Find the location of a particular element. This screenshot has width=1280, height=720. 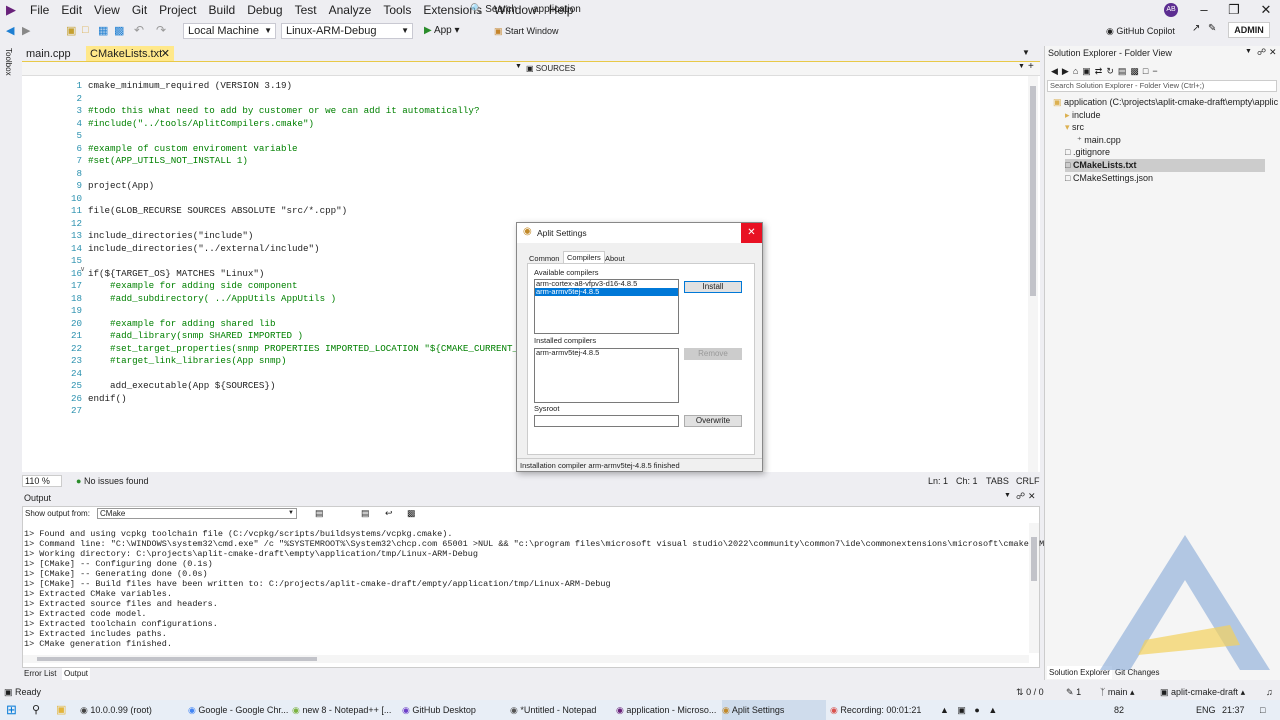

dialog-tab-compilers: Compilers is located at coordinates (584, 257).